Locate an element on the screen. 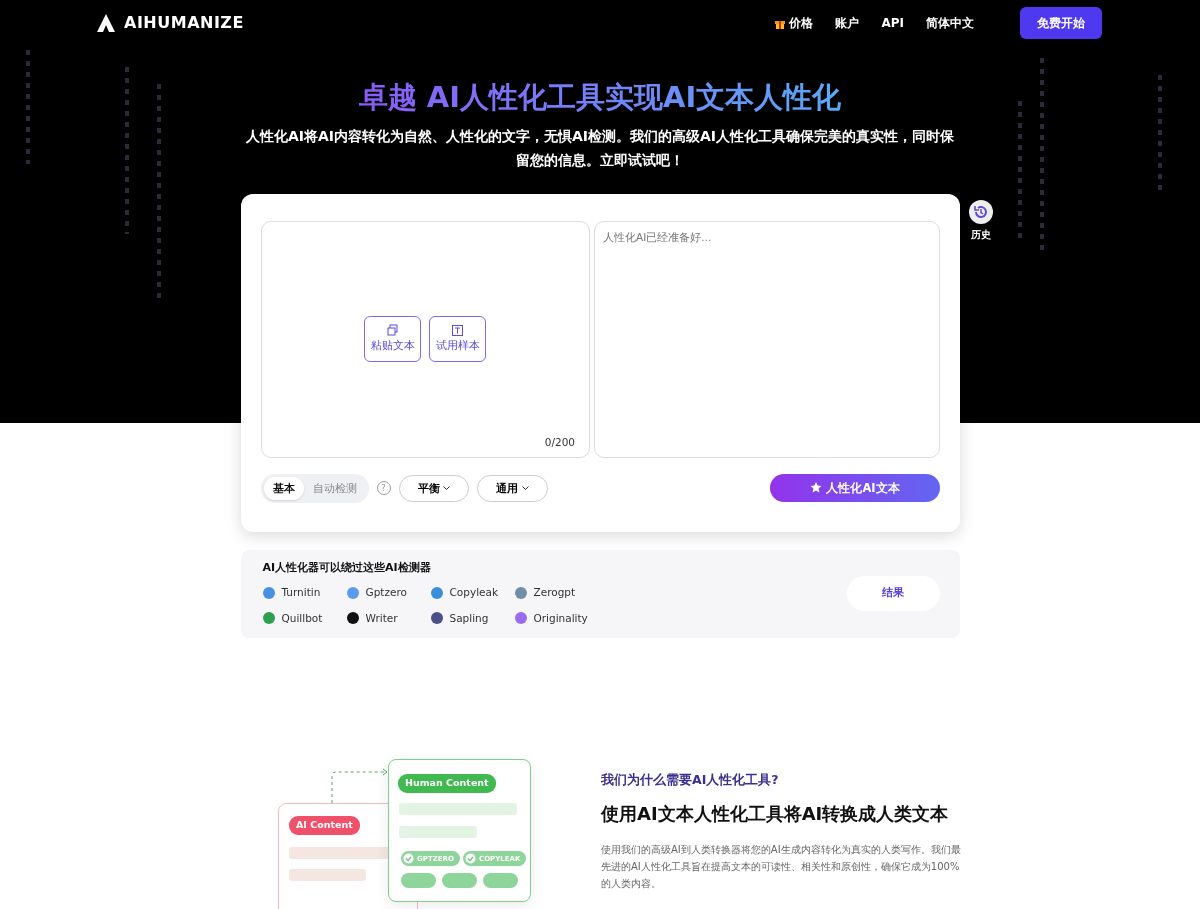 The width and height of the screenshot is (1200, 909). detector-name: Turnitin is located at coordinates (301, 592).